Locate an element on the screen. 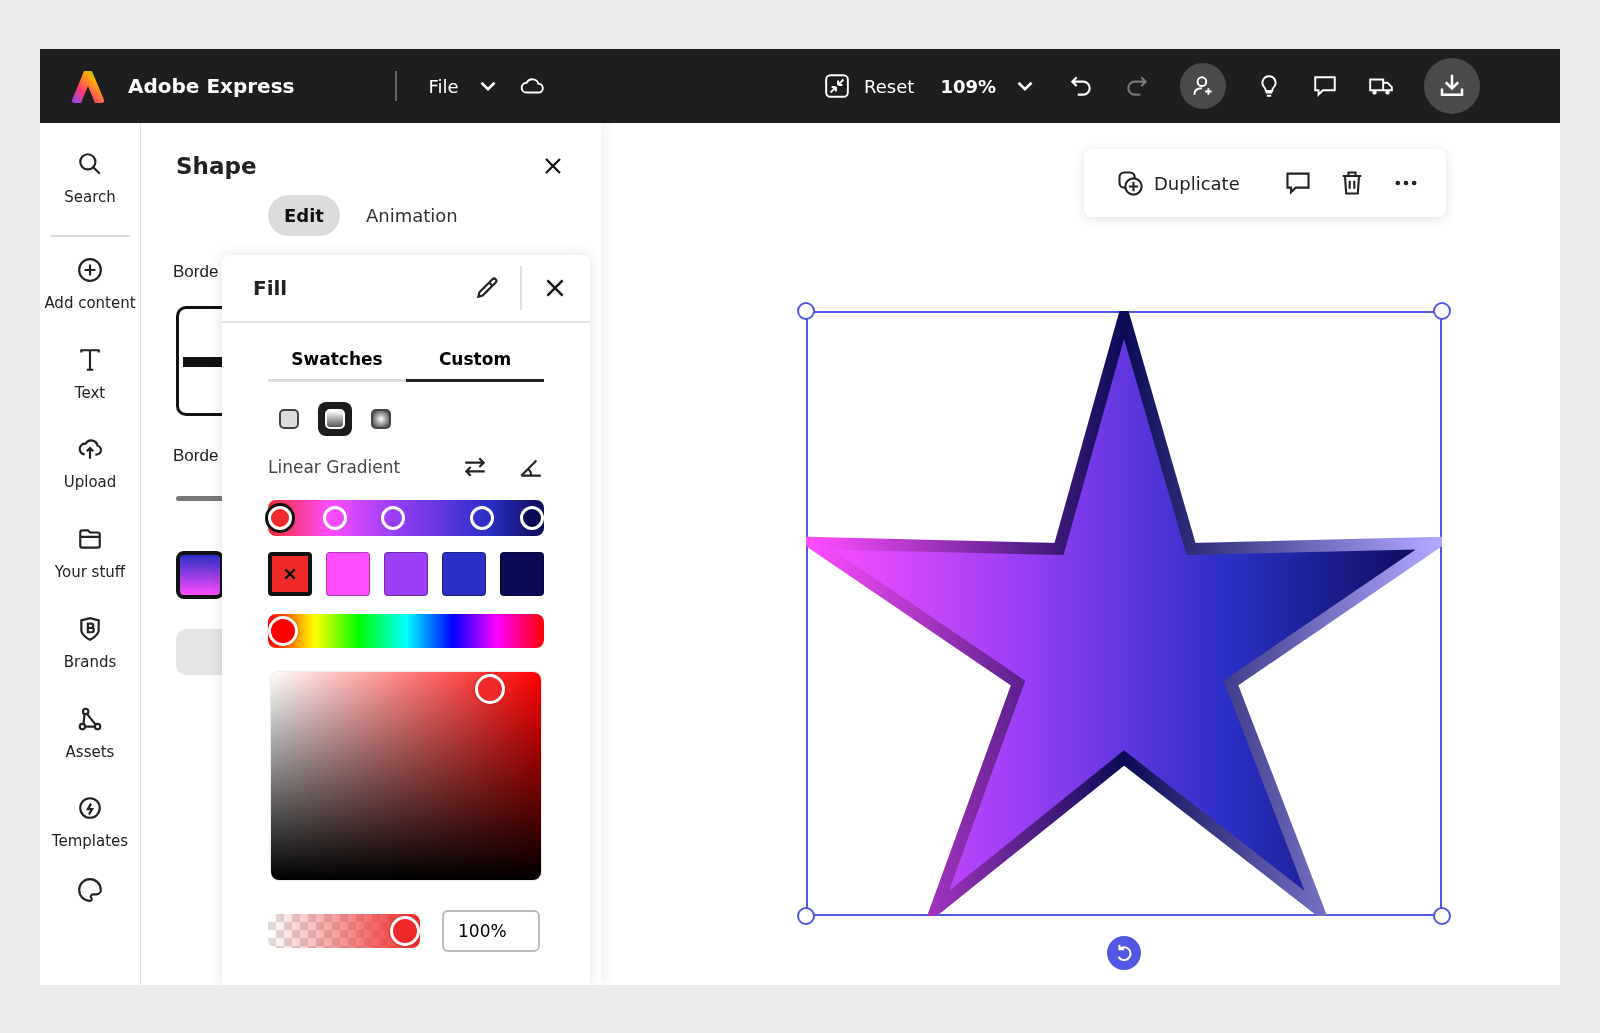 This screenshot has width=1600, height=1033. fit-screen-icon is located at coordinates (837, 86).